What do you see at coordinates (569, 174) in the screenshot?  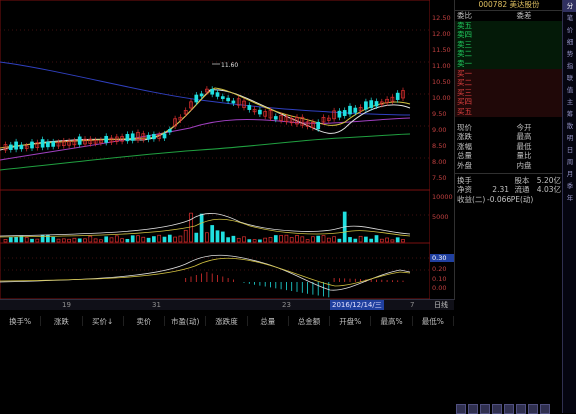 I see `side-tab: 月` at bounding box center [569, 174].